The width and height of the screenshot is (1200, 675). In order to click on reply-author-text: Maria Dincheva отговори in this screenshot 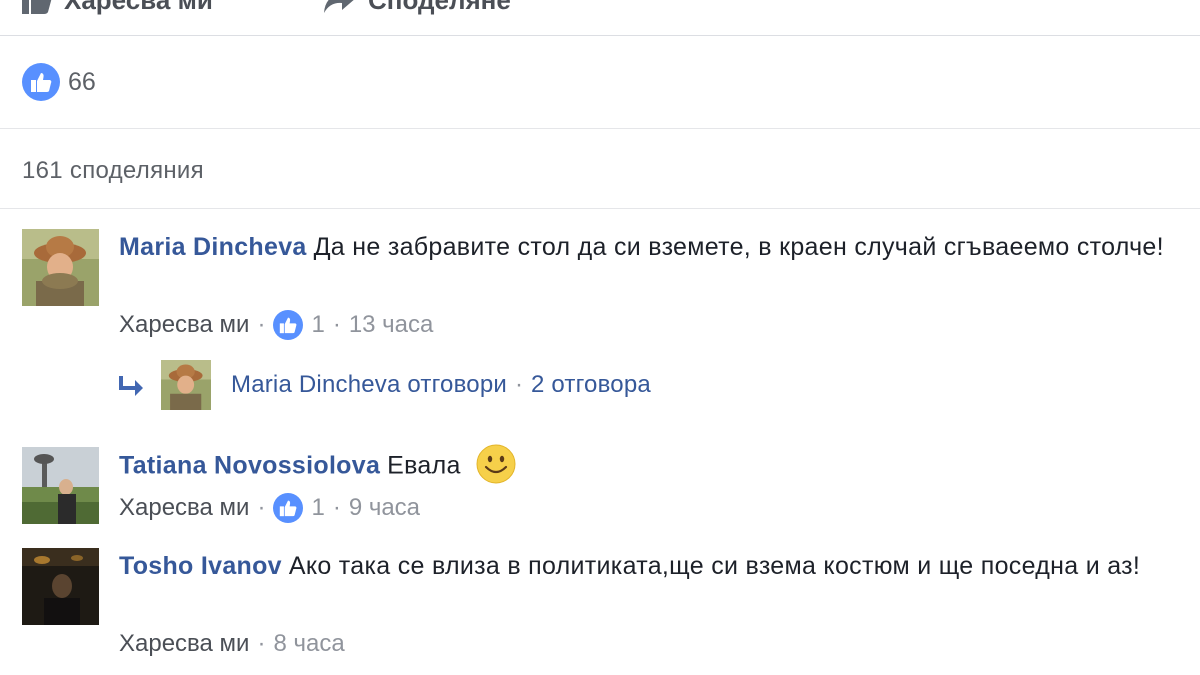, I will do `click(369, 384)`.